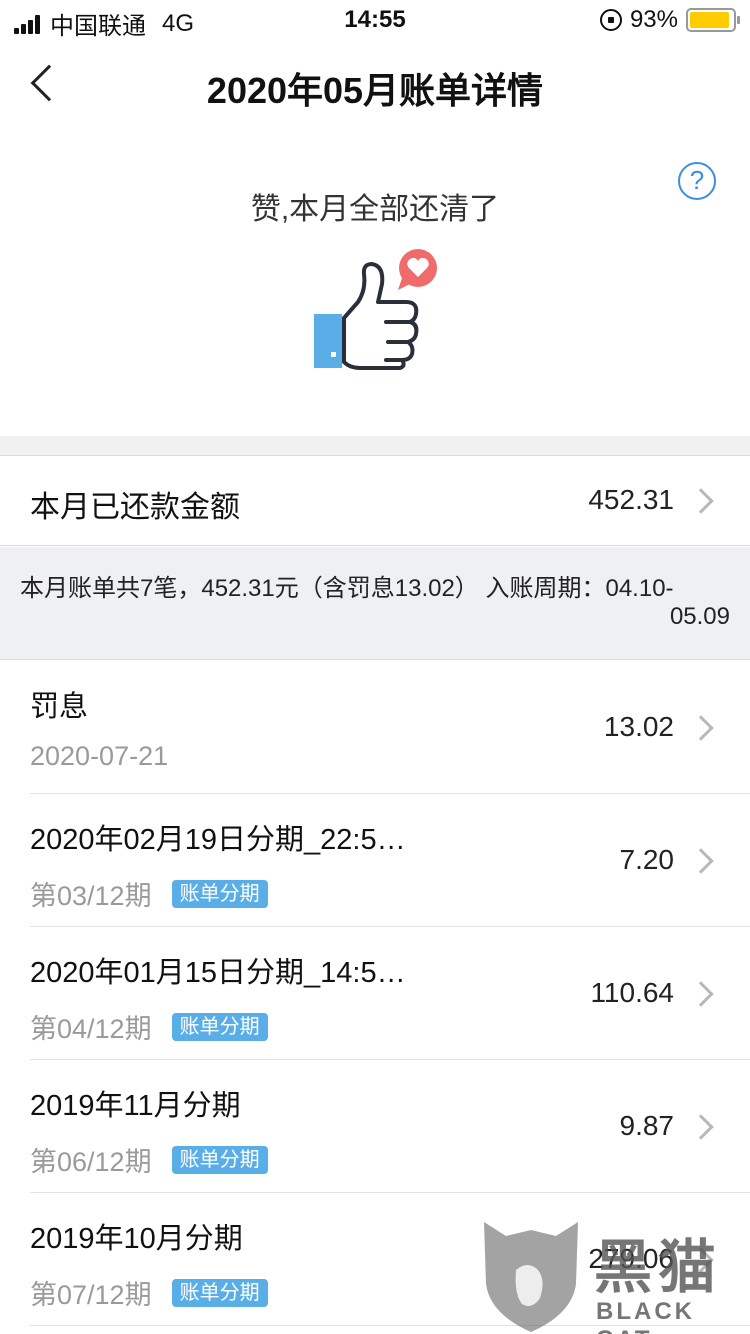 This screenshot has height=1334, width=750. Describe the element at coordinates (91, 1162) in the screenshot. I see `item-period: 第06/12期` at that location.